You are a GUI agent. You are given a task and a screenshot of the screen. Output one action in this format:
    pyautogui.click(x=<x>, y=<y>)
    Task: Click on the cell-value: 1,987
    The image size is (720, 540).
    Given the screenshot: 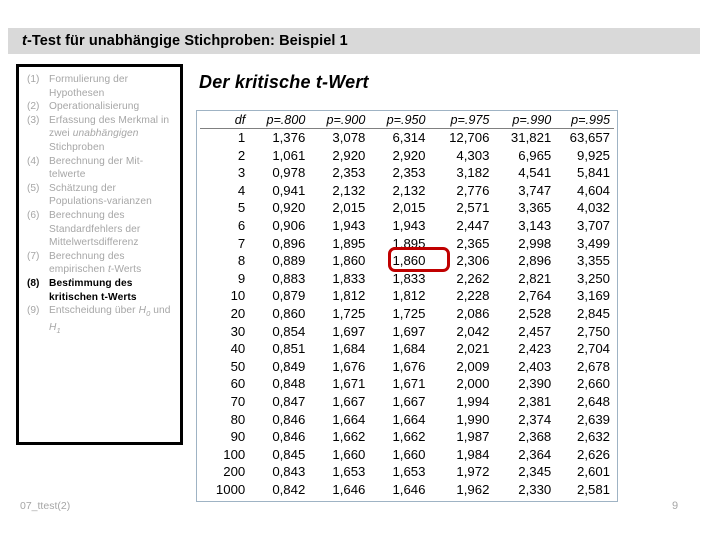 What is the action you would take?
    pyautogui.click(x=473, y=437)
    